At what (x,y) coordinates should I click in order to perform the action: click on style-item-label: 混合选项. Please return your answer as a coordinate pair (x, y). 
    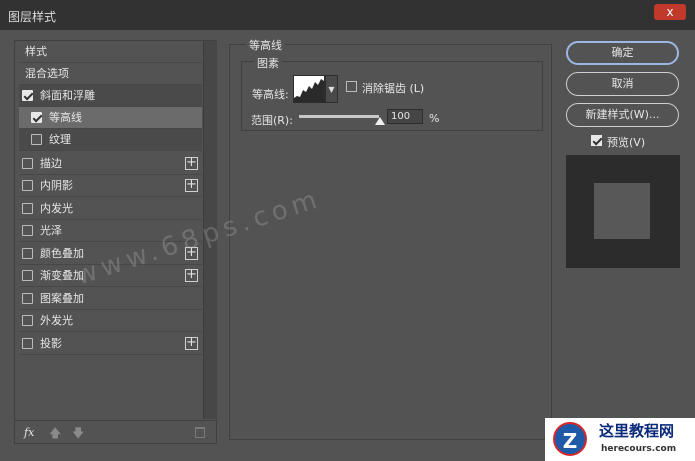
    Looking at the image, I should click on (47, 73).